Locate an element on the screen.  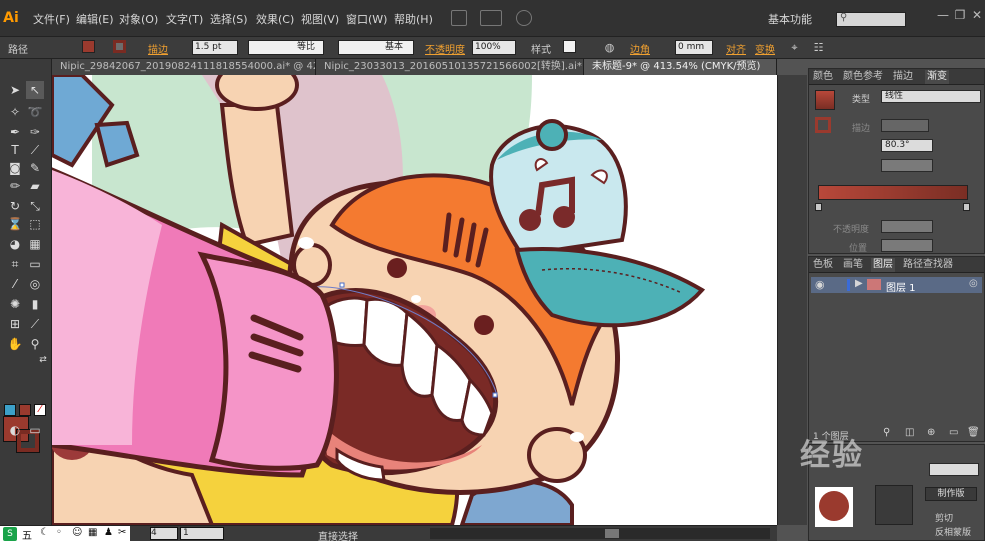
opacity-label: 不透明度 is located at coordinates (445, 48).